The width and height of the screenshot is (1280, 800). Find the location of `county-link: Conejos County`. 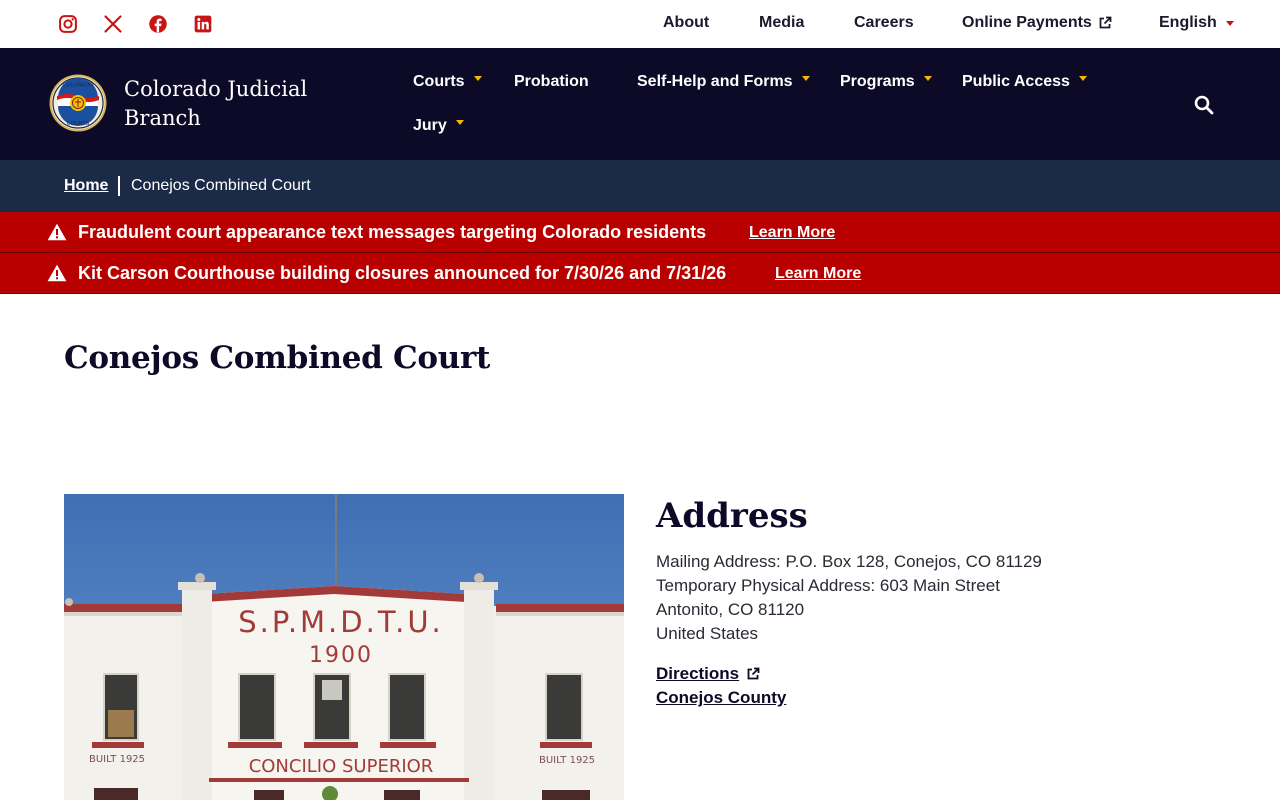

county-link: Conejos County is located at coordinates (721, 698).